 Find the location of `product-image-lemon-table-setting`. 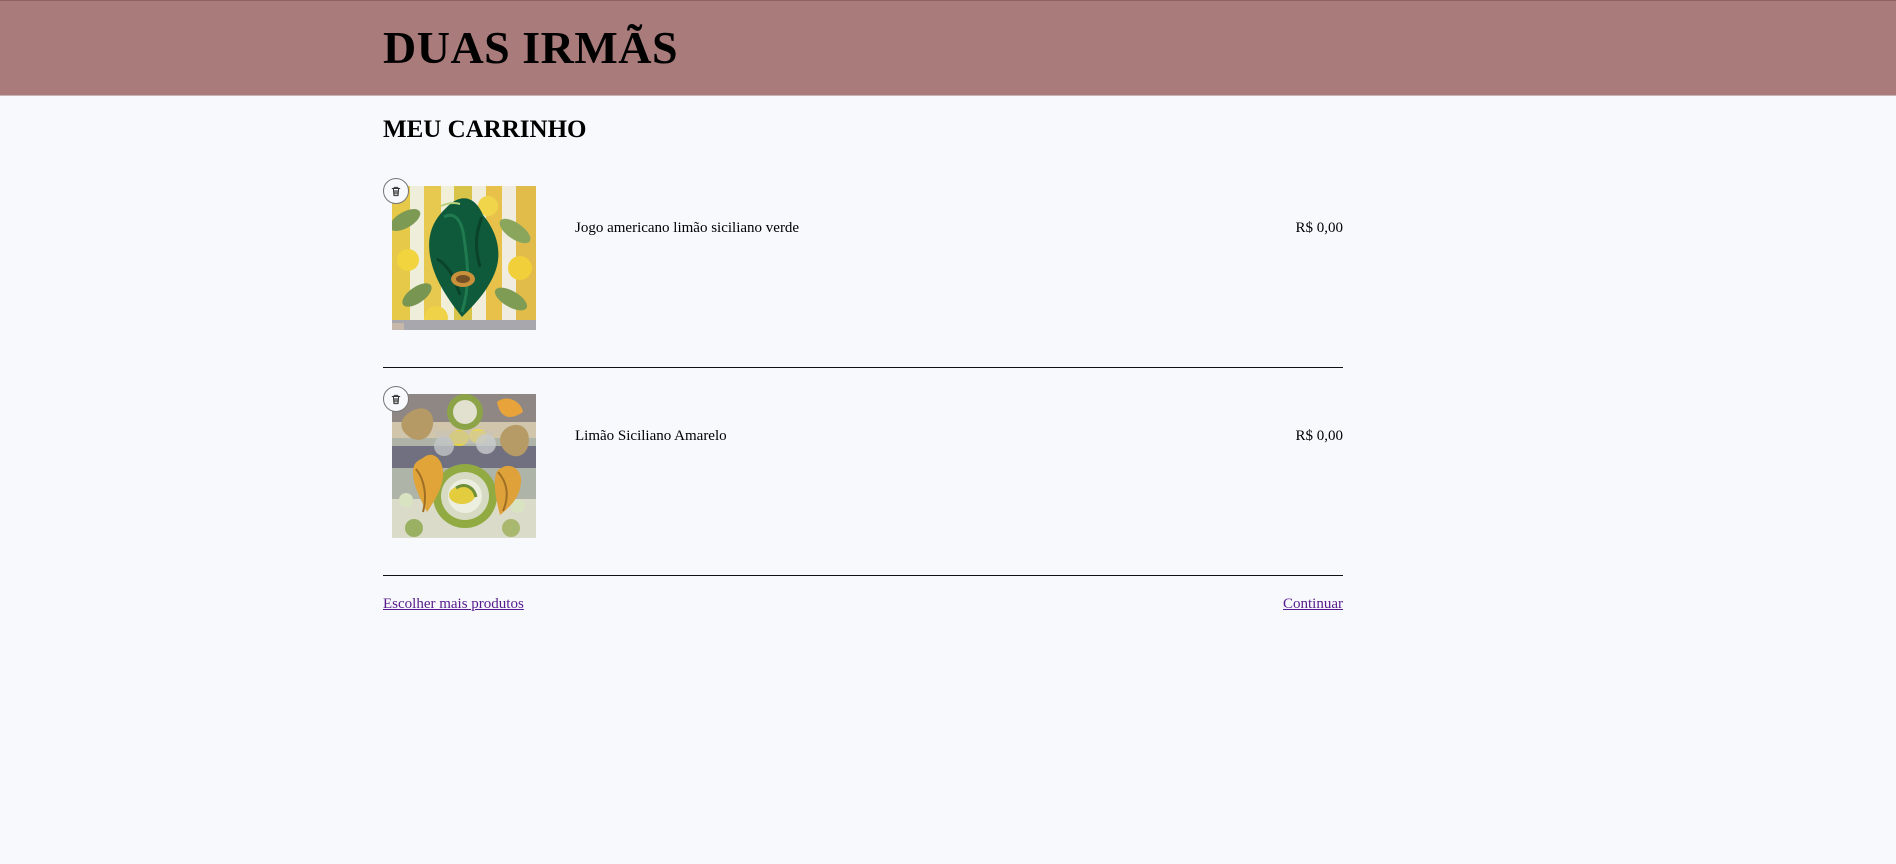

product-image-lemon-table-setting is located at coordinates (464, 466).